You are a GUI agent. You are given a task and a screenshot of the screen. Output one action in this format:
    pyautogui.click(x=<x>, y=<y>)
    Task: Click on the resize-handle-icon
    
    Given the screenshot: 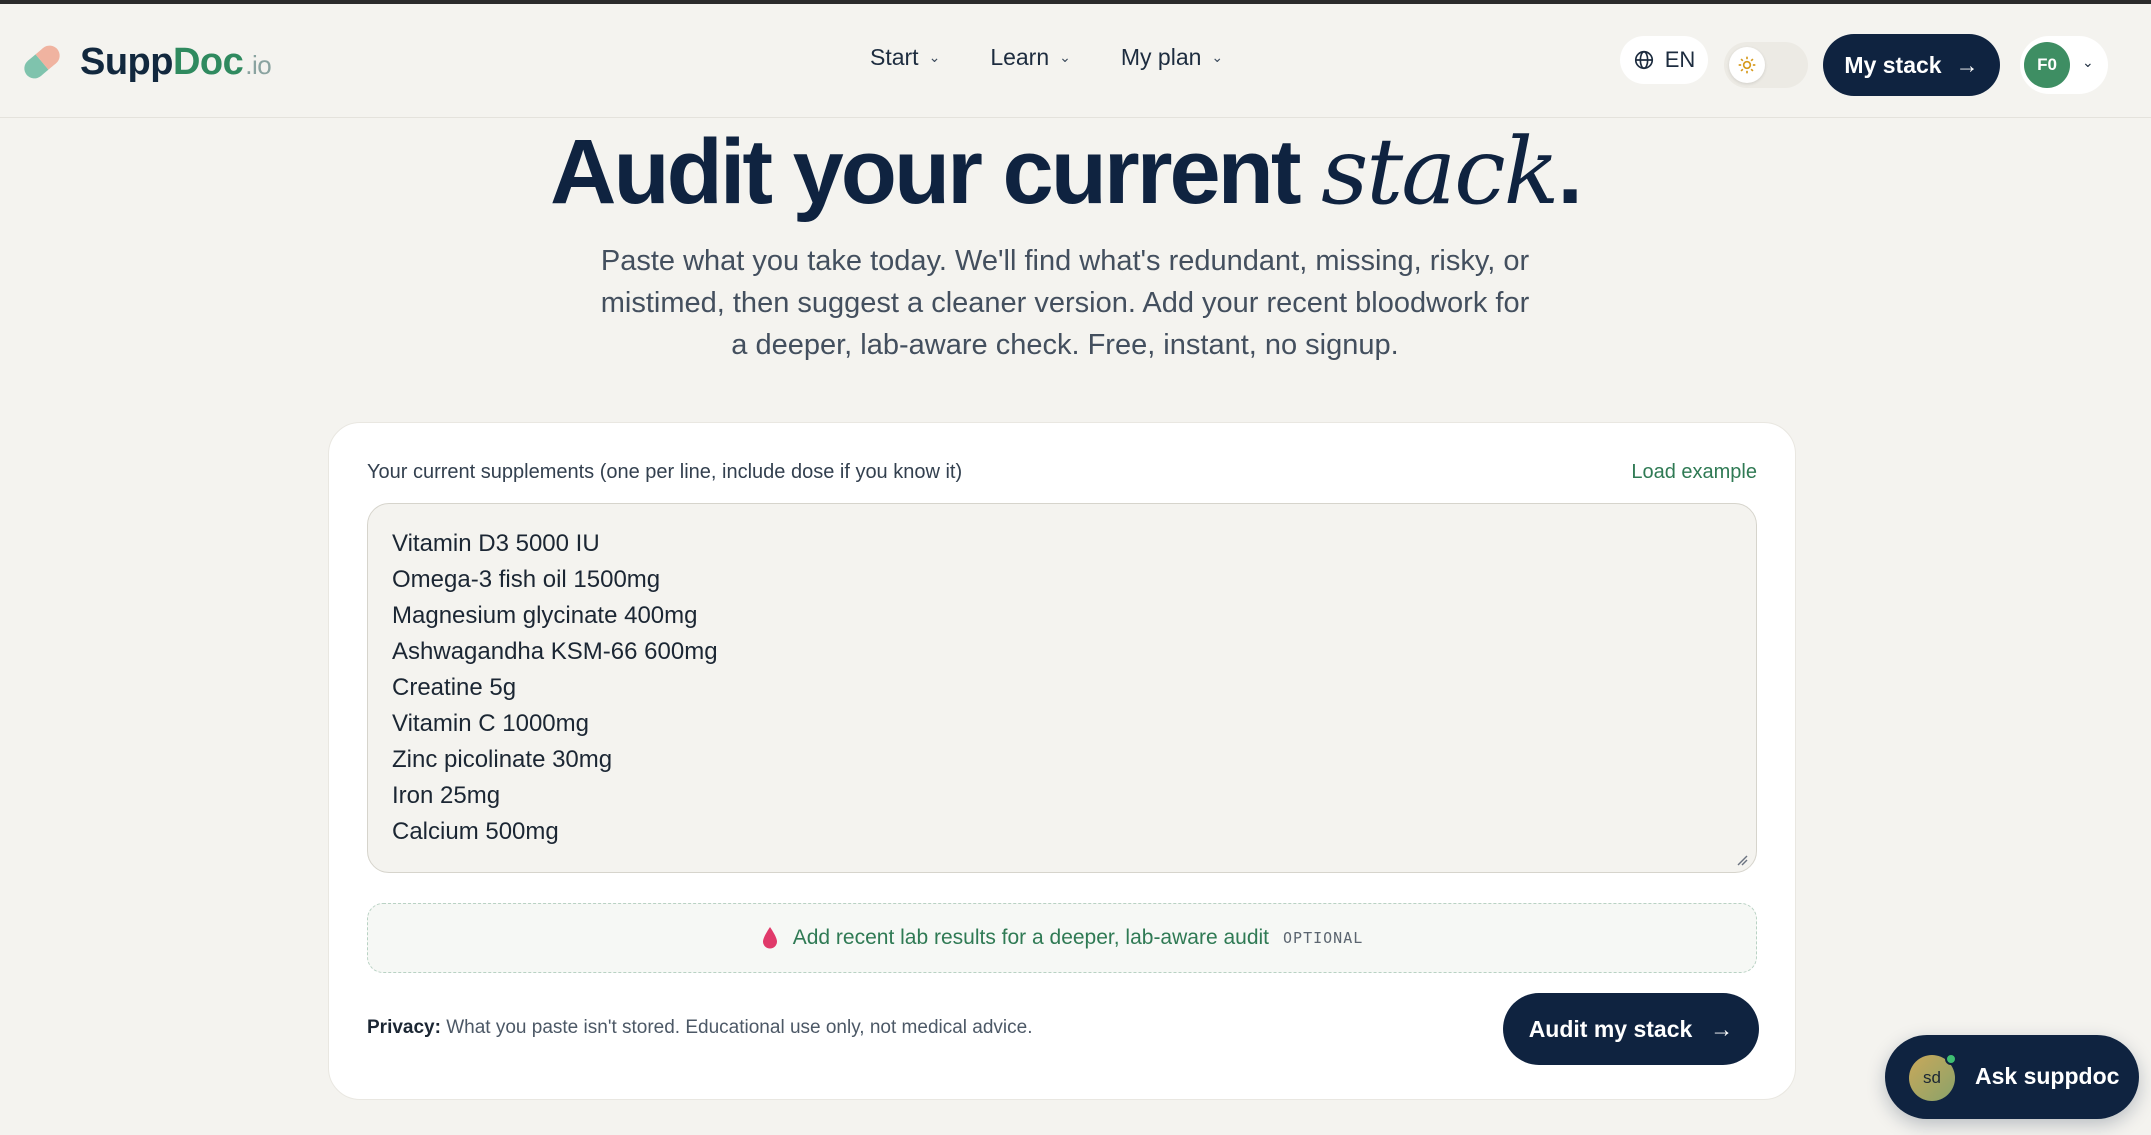 What is the action you would take?
    pyautogui.click(x=1742, y=860)
    